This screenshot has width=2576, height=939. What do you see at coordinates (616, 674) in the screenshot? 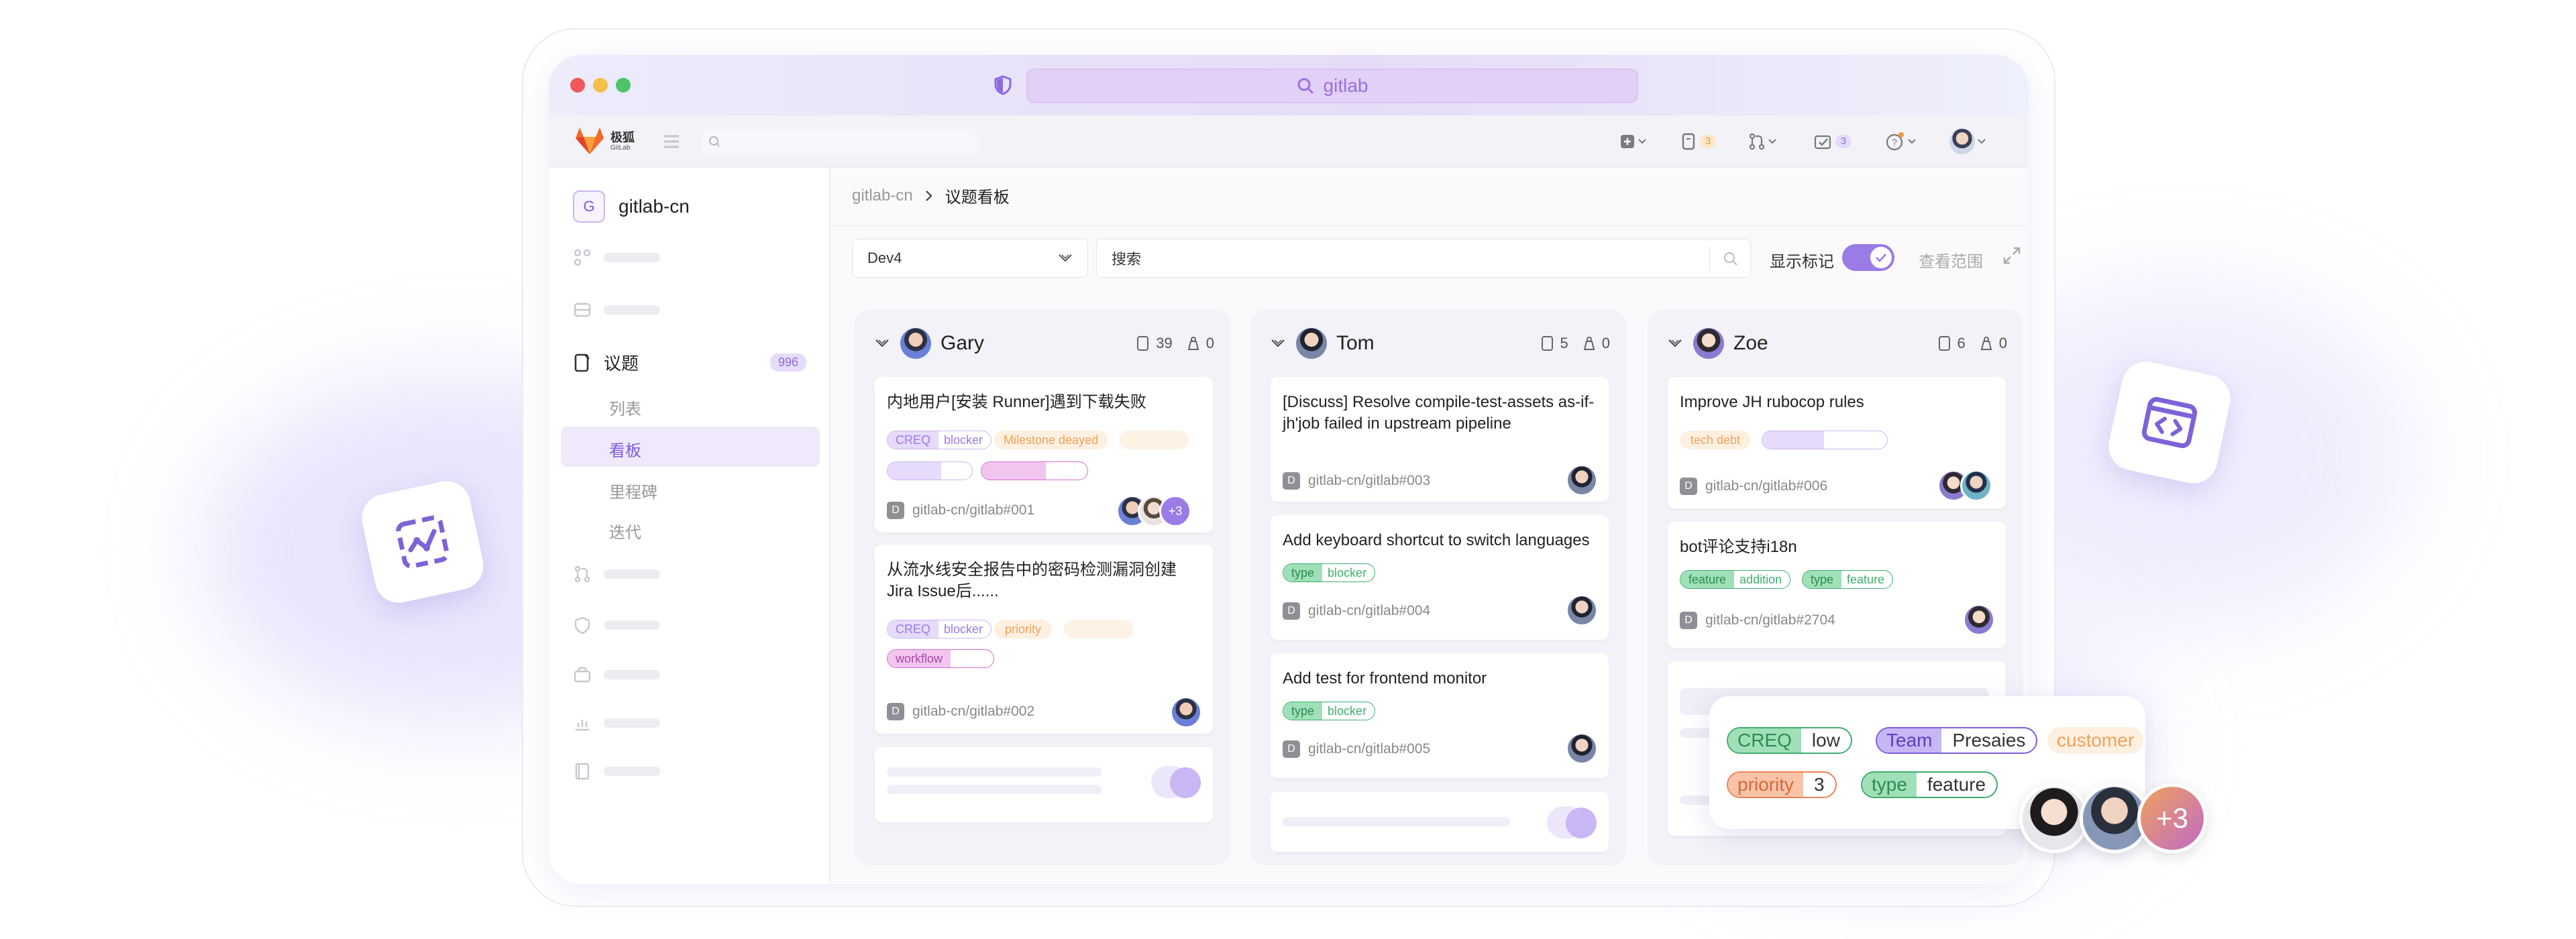
I see `sidebar-item-packages` at bounding box center [616, 674].